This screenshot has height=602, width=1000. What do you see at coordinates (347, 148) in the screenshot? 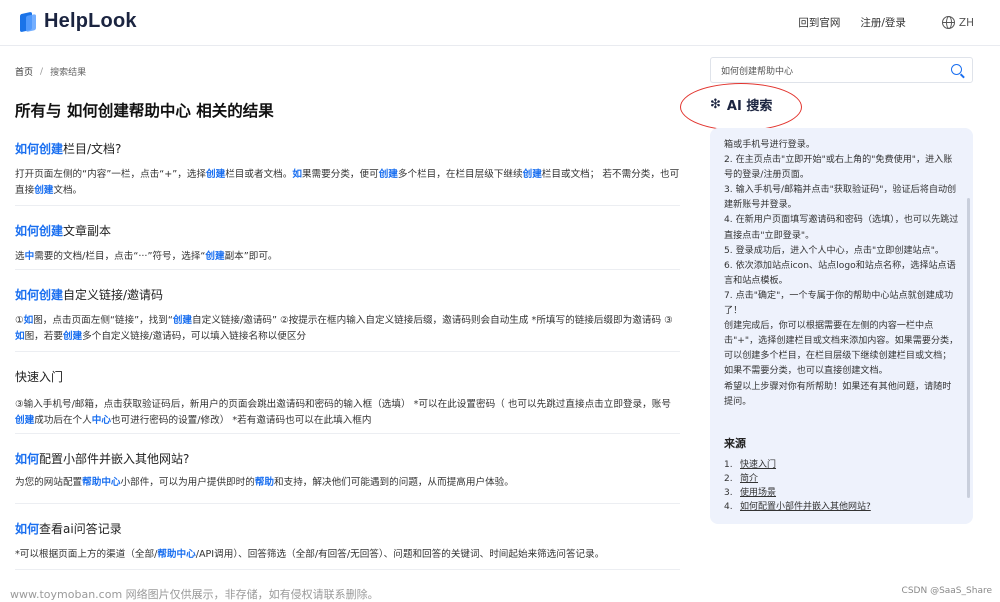
I see `result-title: 如何创建栏目/文档?` at bounding box center [347, 148].